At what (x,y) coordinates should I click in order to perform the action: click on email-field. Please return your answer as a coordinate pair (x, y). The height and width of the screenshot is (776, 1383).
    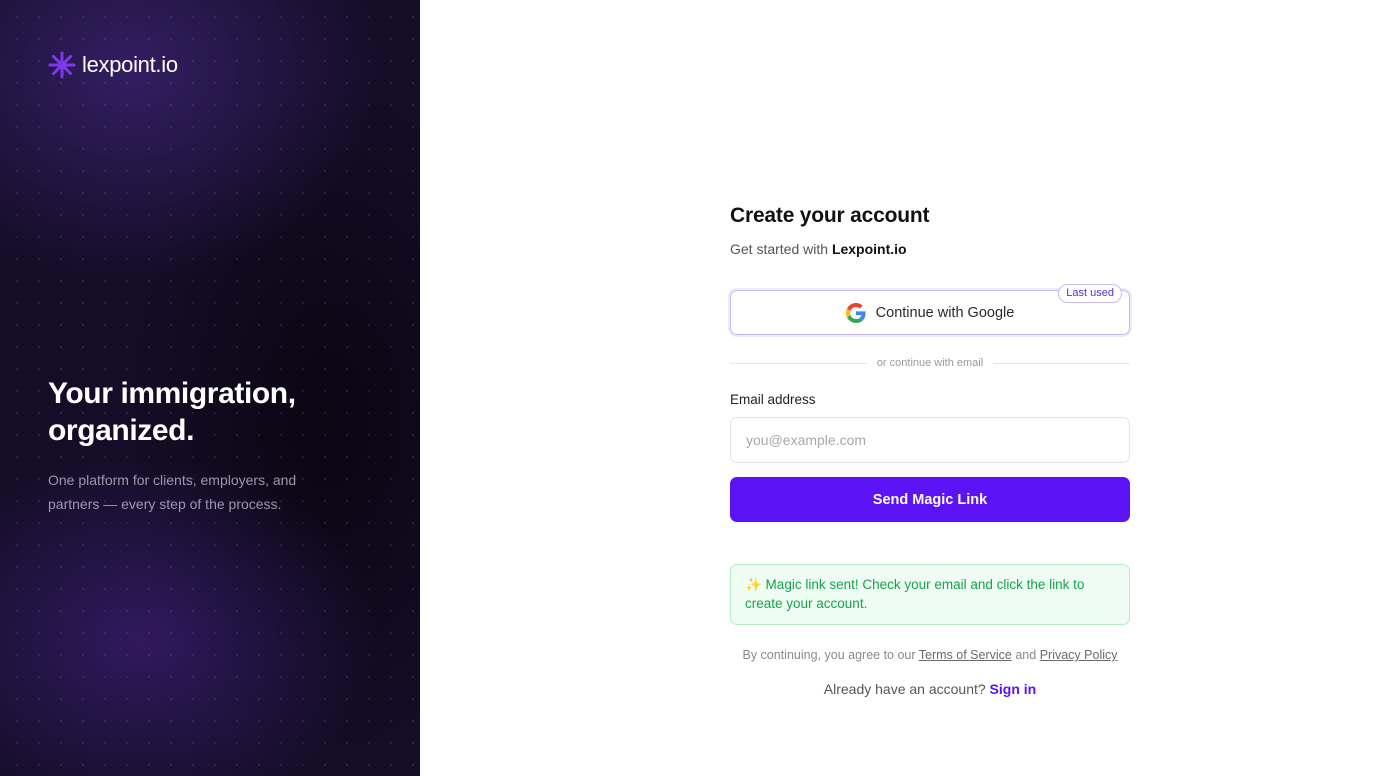
    Looking at the image, I should click on (930, 440).